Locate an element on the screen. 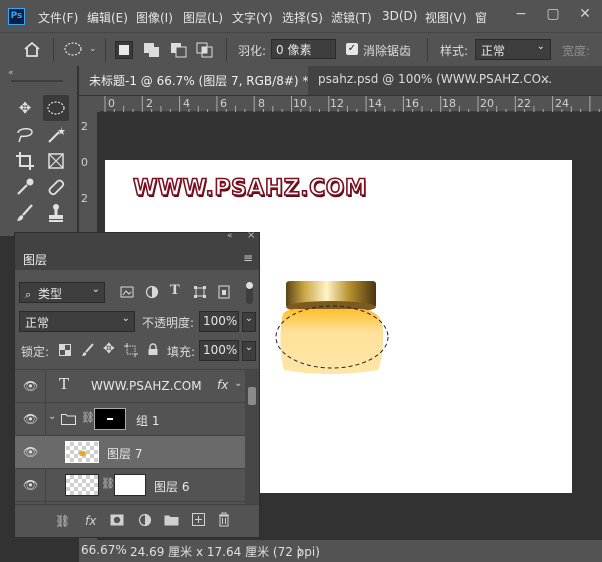 The height and width of the screenshot is (562, 602). filter-toggle is located at coordinates (249, 293).